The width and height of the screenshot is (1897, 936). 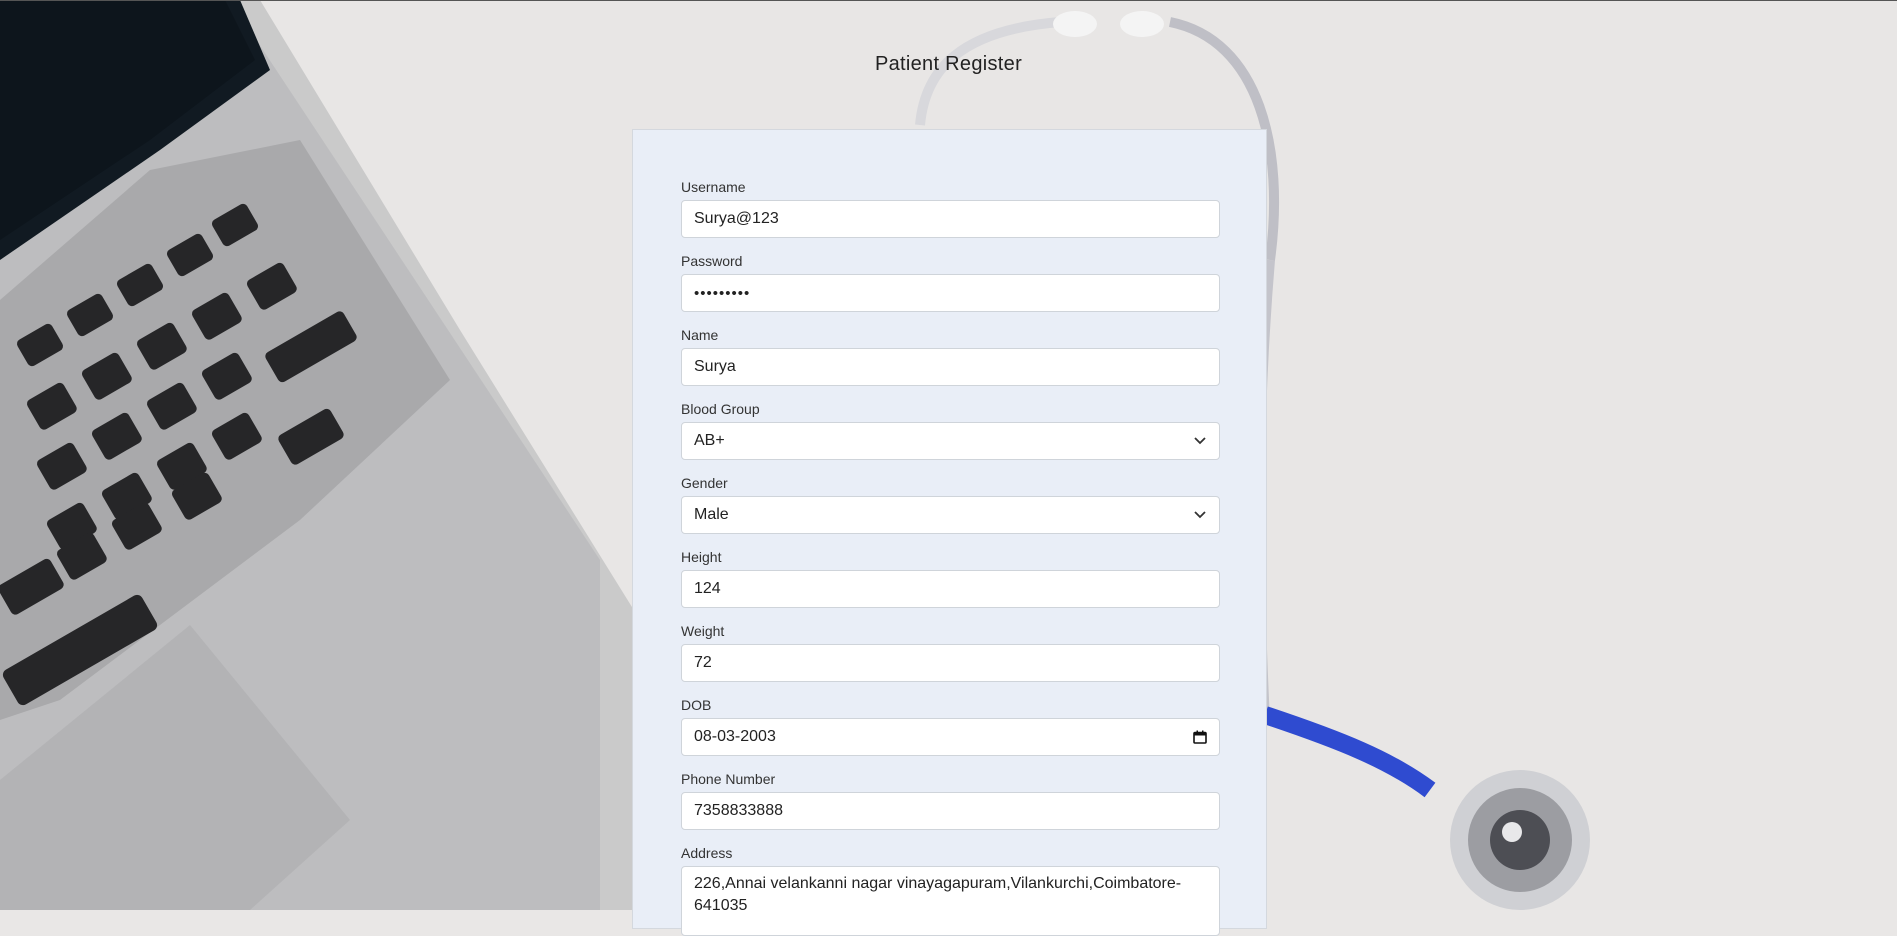 I want to click on name-input: Surya, so click(x=950, y=367).